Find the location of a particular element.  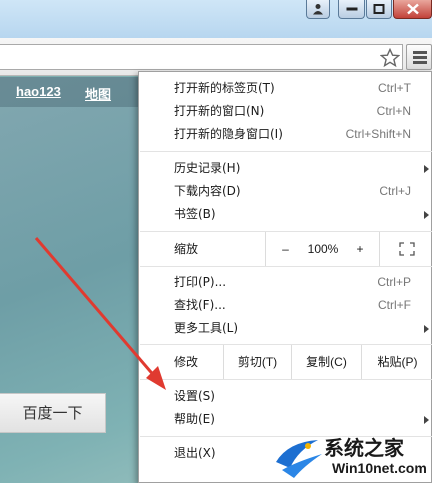

baidu-search-button: 百度一下 is located at coordinates (53, 413).